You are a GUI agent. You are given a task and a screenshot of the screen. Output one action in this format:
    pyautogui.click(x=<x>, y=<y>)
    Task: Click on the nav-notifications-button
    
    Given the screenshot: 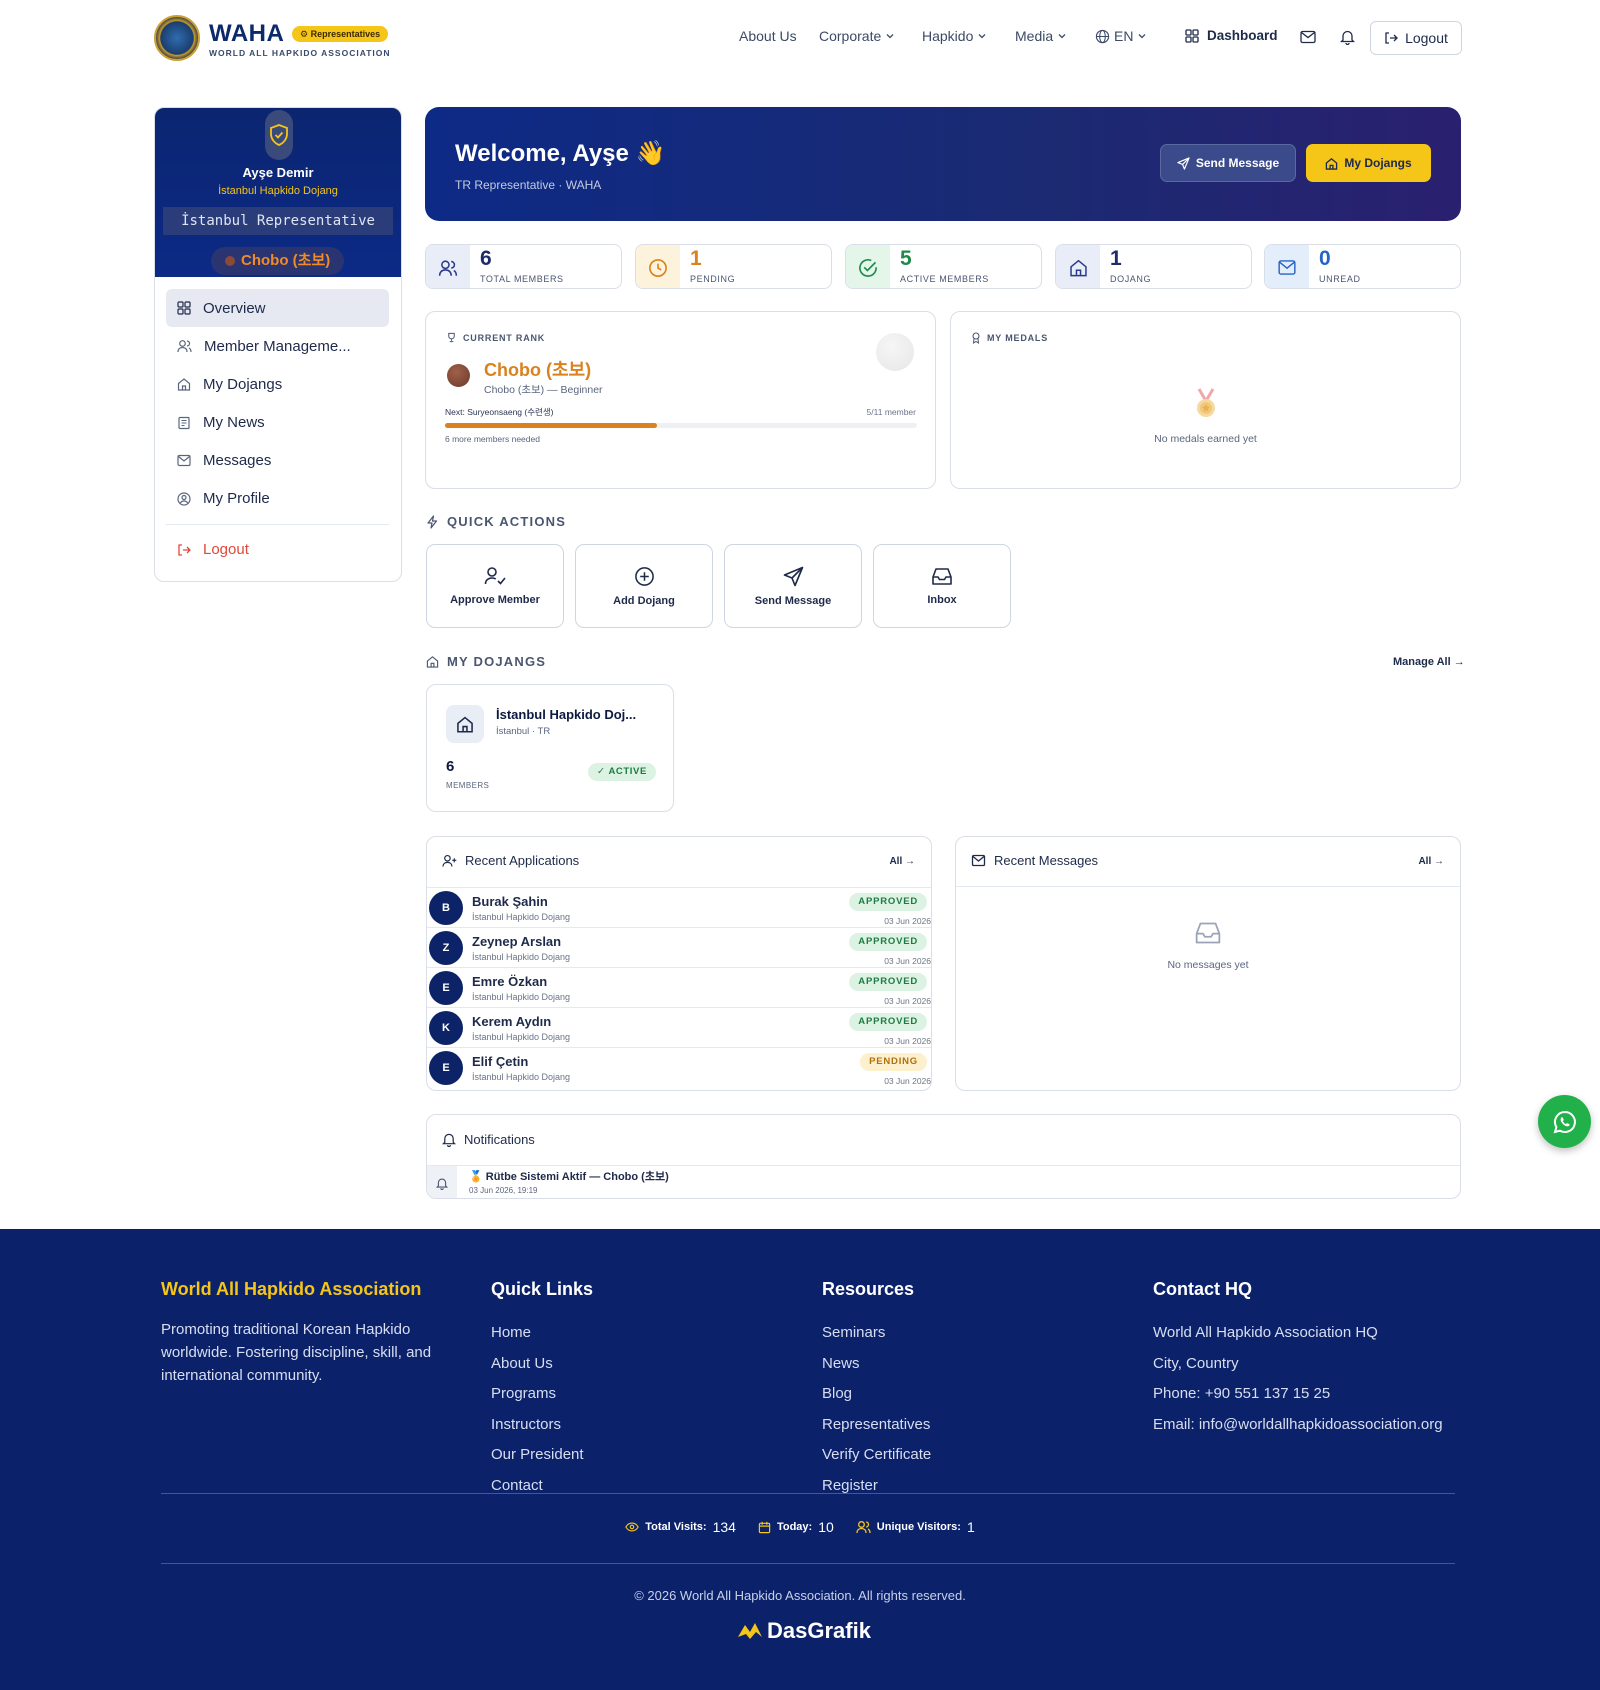 What is the action you would take?
    pyautogui.click(x=1347, y=37)
    